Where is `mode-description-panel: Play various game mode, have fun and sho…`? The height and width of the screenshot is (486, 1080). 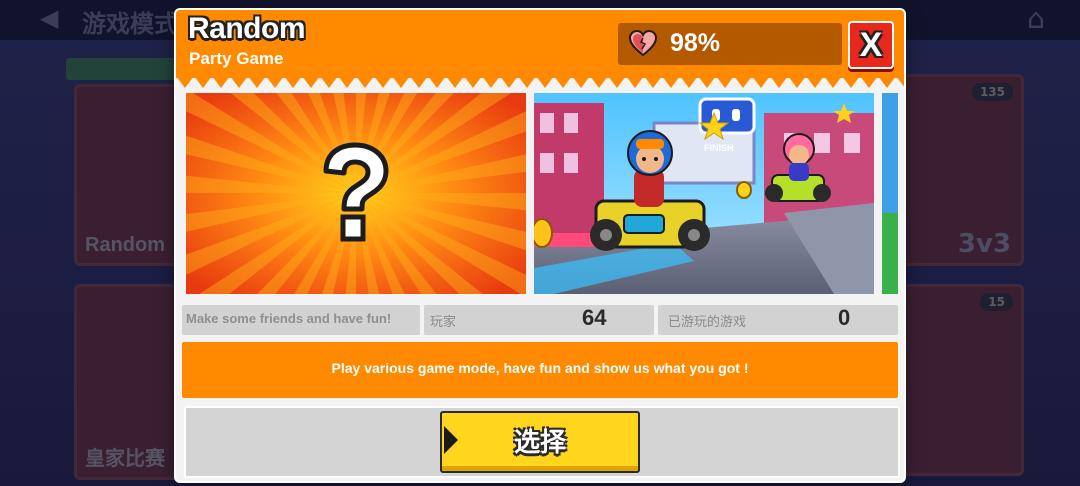 mode-description-panel: Play various game mode, have fun and sho… is located at coordinates (540, 370).